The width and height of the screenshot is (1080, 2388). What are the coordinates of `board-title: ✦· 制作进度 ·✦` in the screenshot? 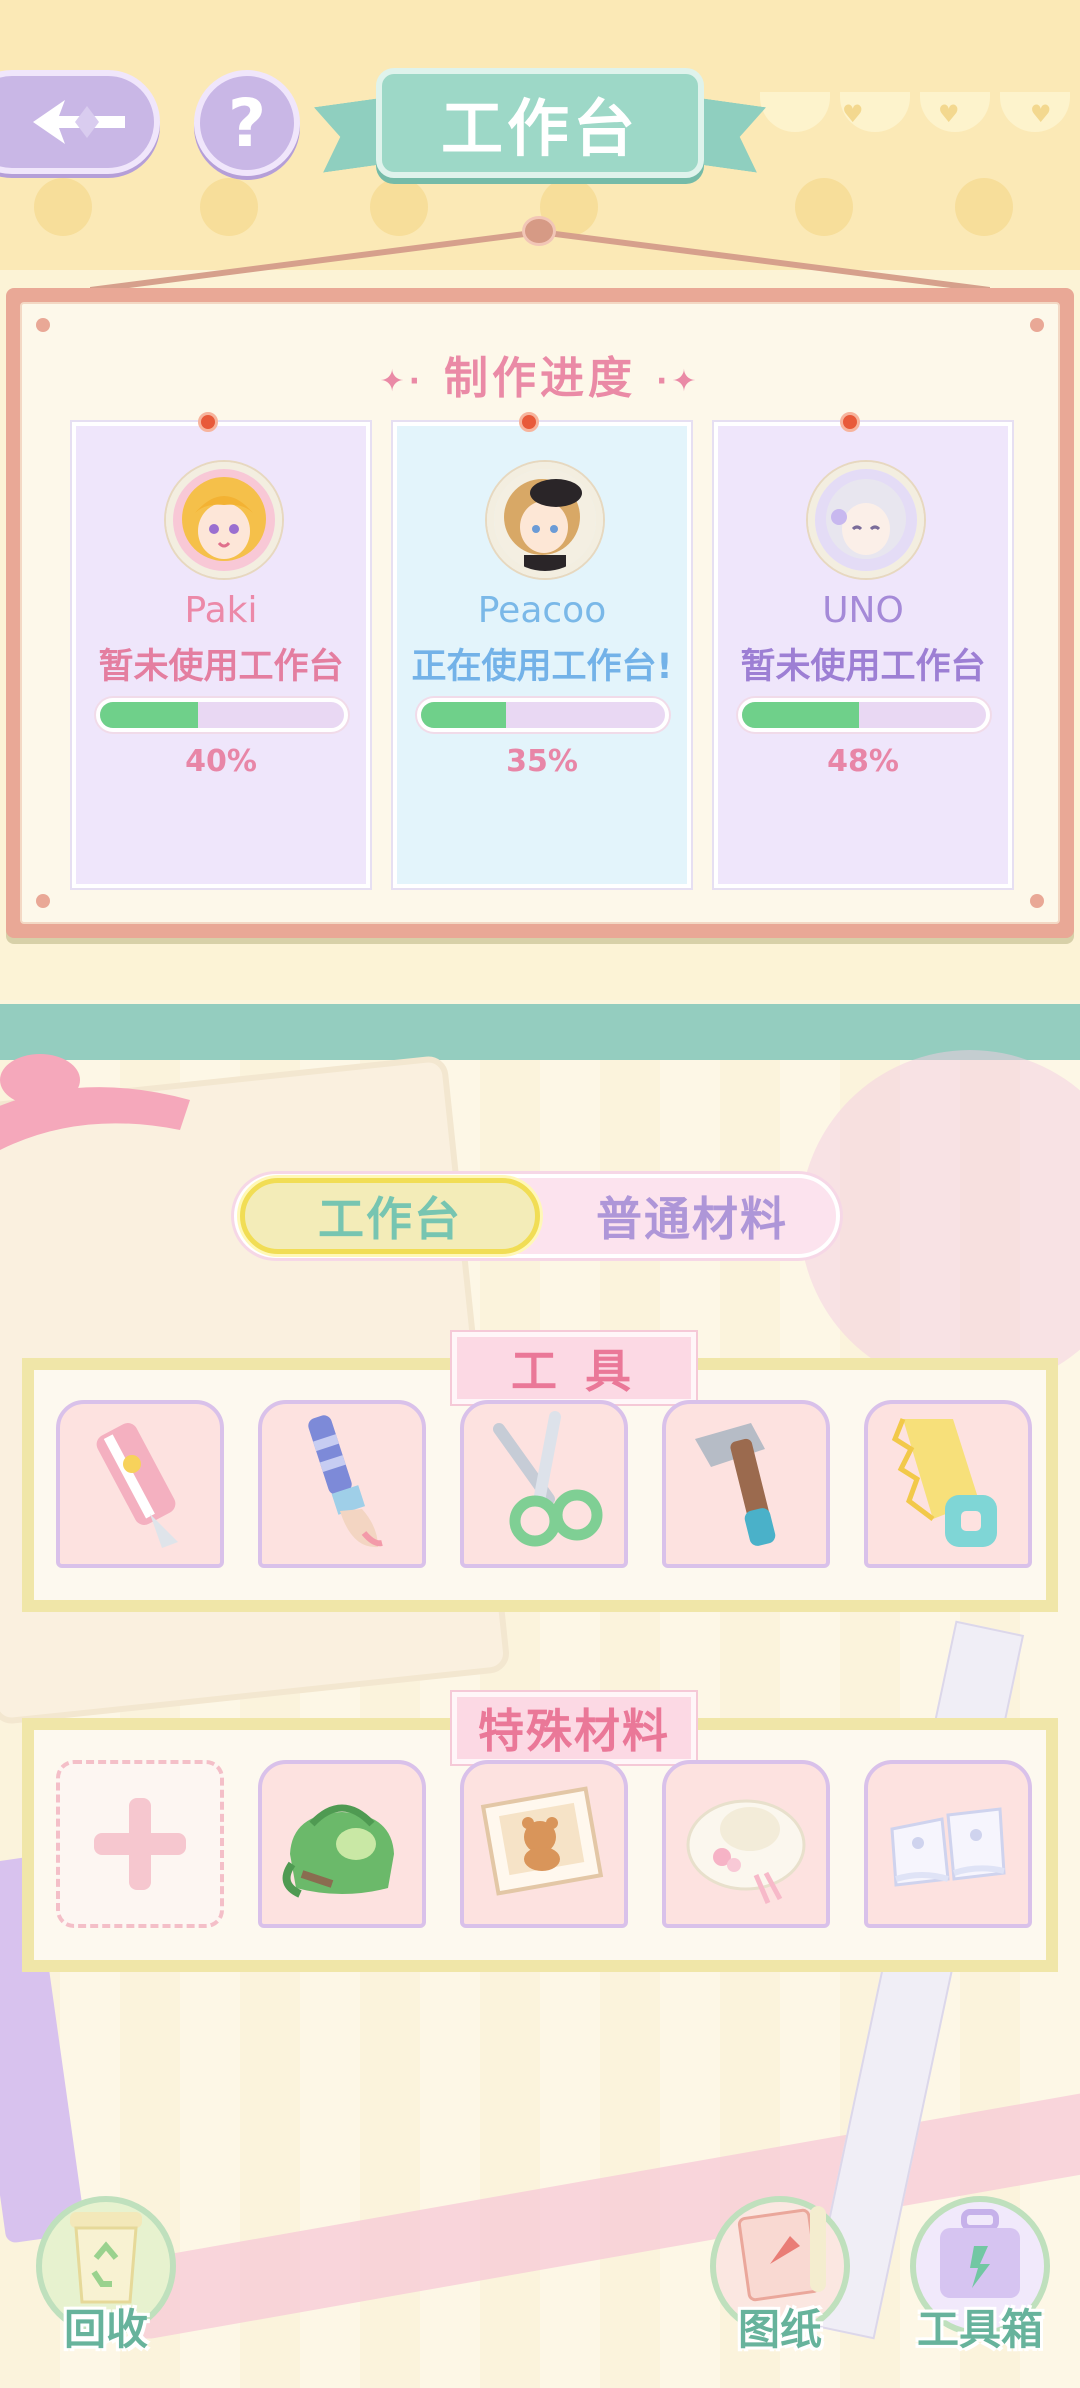 It's located at (540, 378).